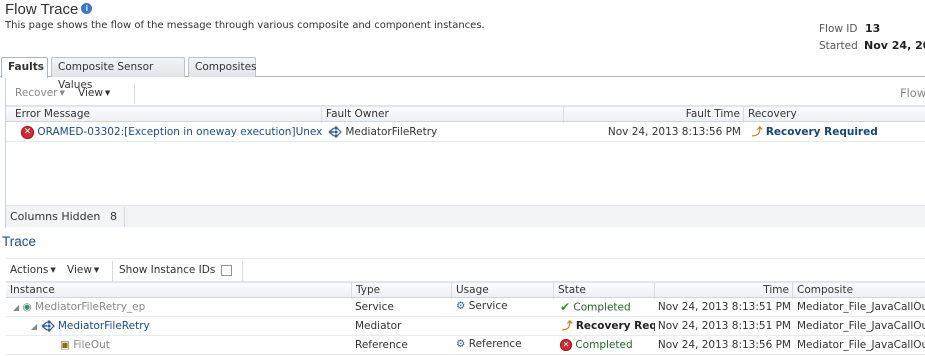 This screenshot has width=925, height=356. I want to click on started-value: Nov 24, 2013, so click(894, 45).